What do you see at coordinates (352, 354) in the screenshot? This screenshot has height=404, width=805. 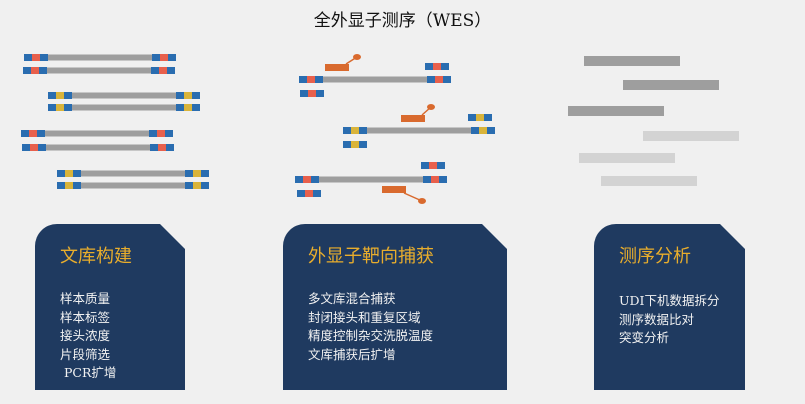 I see `step-item: 文库捕获后扩增` at bounding box center [352, 354].